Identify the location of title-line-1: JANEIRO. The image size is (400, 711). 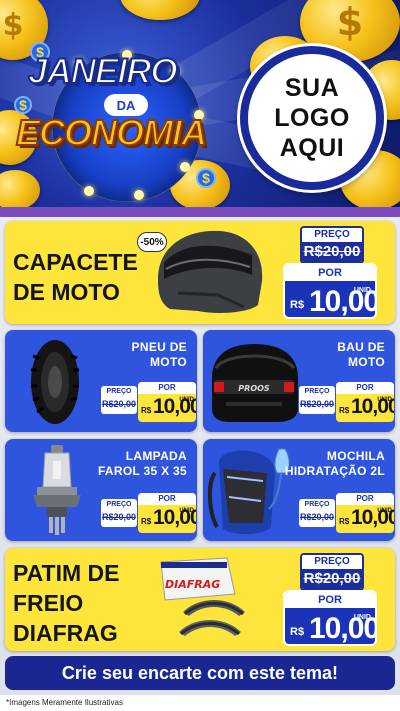
(103, 71).